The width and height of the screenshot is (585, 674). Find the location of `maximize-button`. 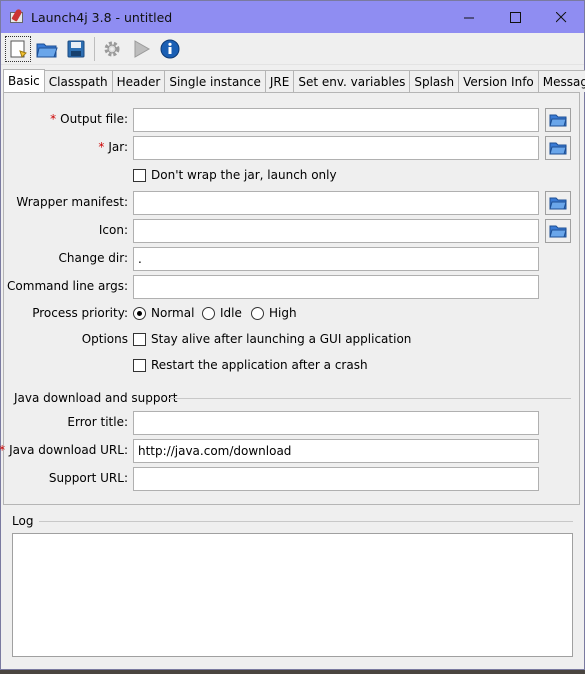

maximize-button is located at coordinates (515, 17).